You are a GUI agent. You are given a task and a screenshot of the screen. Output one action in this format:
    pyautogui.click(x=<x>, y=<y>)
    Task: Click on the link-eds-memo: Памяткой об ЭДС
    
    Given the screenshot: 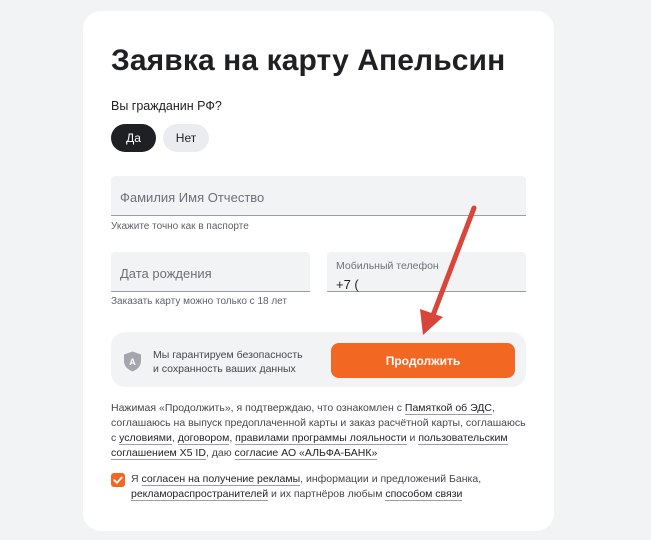 What is the action you would take?
    pyautogui.click(x=448, y=408)
    